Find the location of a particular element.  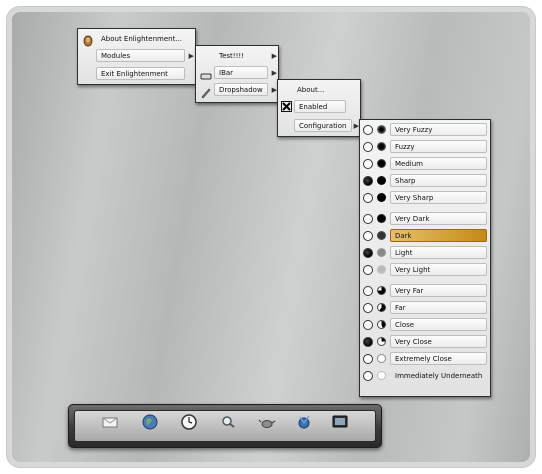

menu-item-very-dark: Very Dark is located at coordinates (438, 218).